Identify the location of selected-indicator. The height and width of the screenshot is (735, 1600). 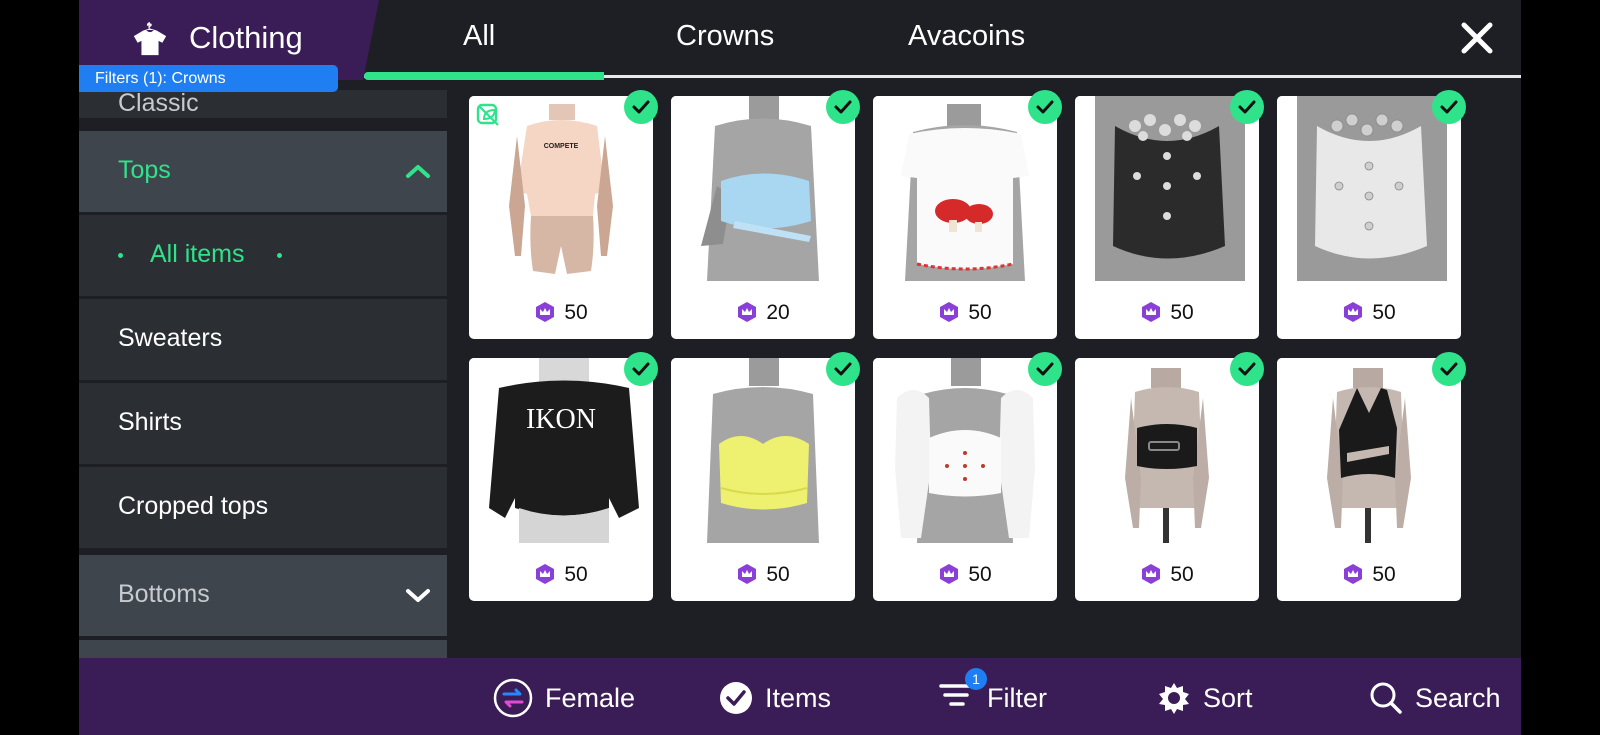
(279, 254).